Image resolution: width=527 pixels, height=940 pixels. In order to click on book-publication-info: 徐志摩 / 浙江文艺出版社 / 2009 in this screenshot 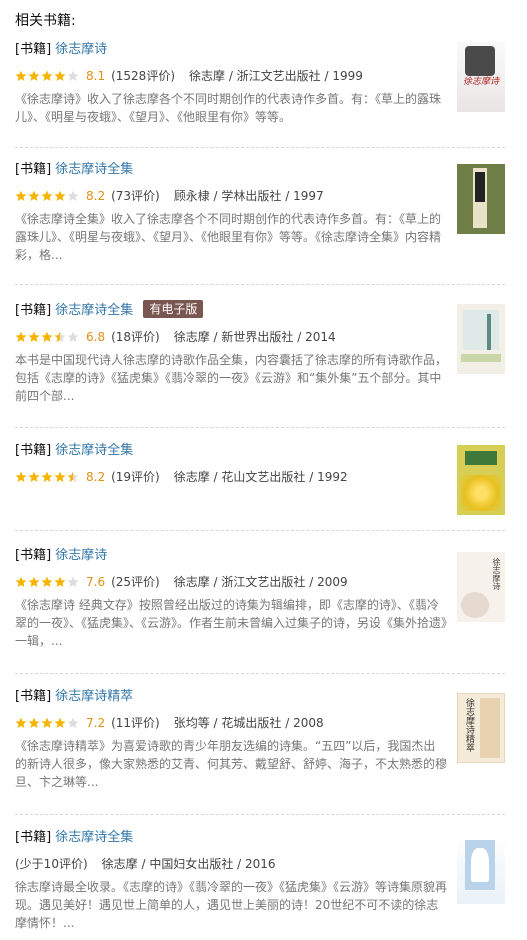, I will do `click(260, 582)`.